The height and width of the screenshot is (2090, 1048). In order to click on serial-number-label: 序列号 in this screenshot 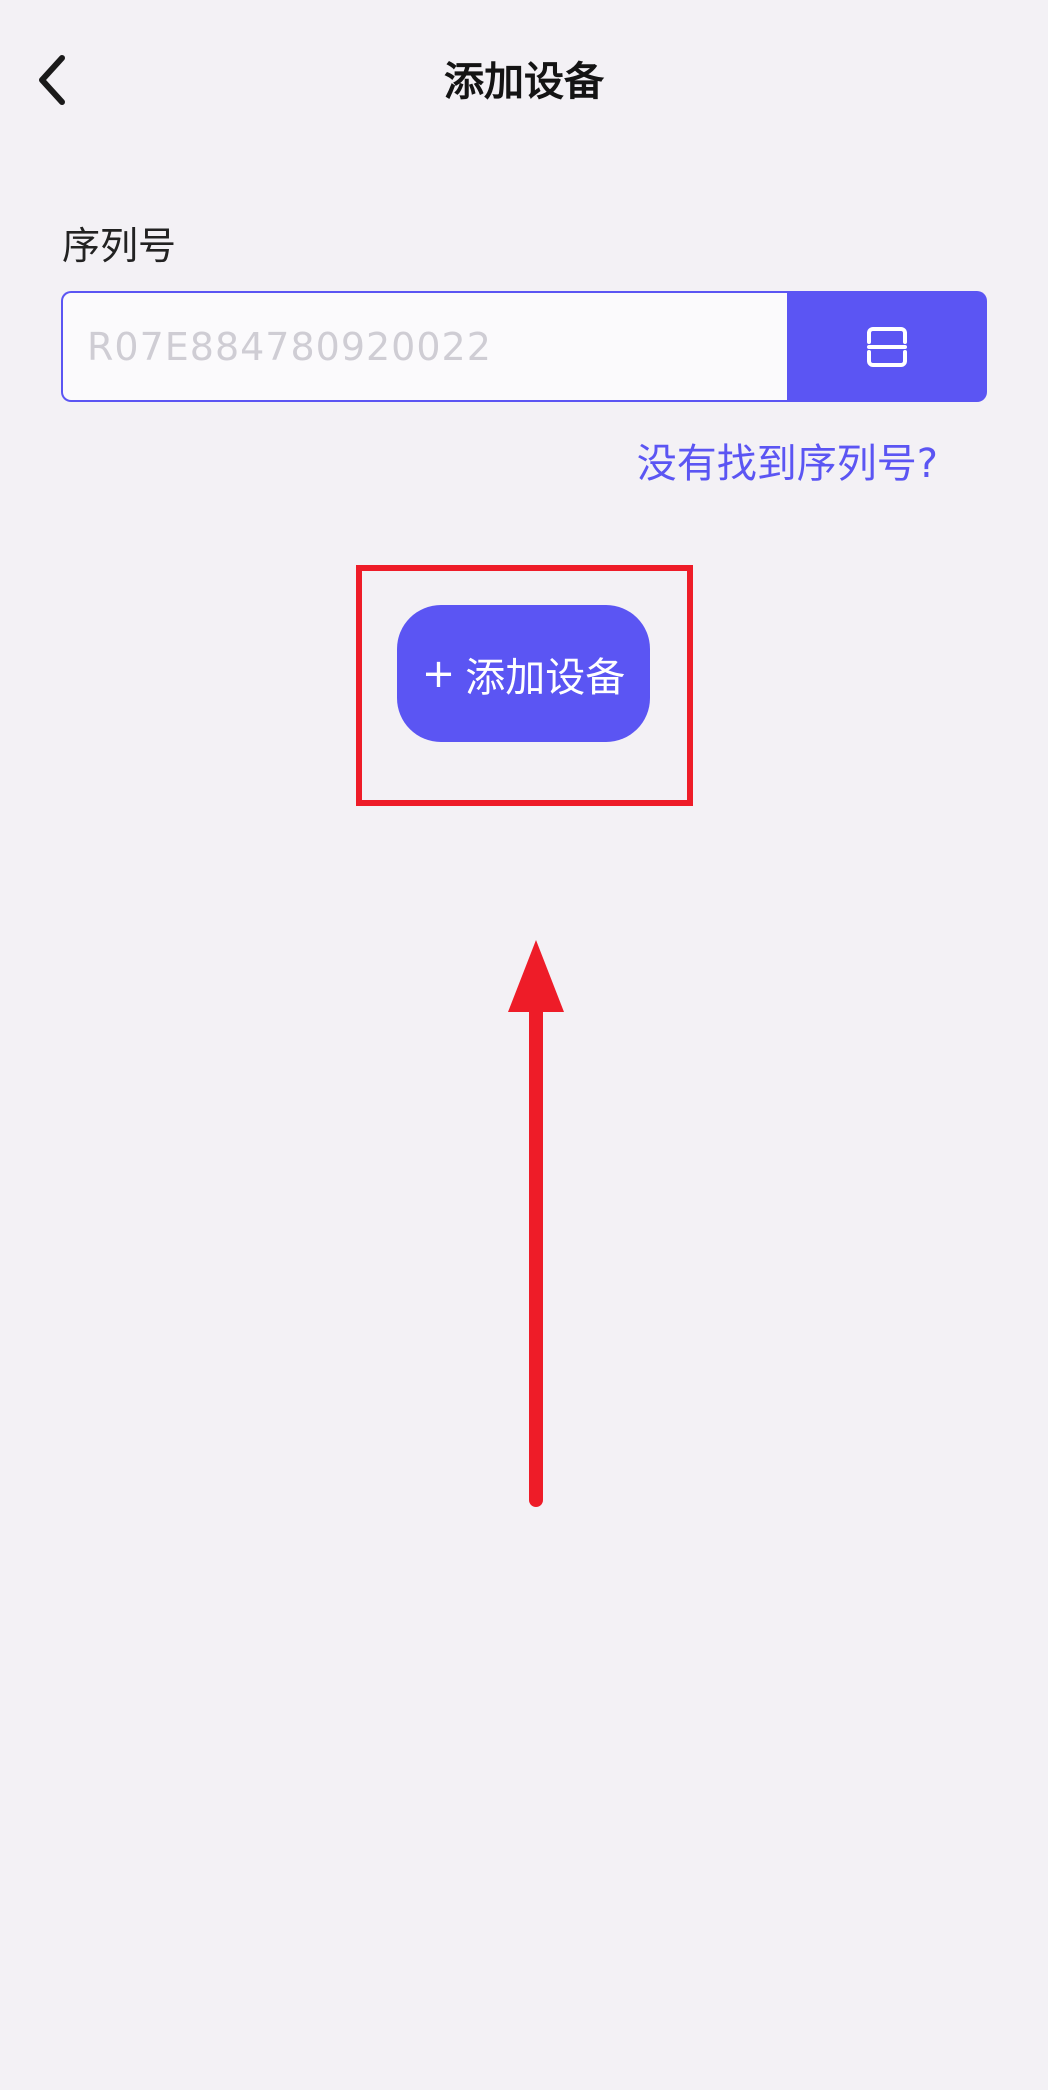, I will do `click(119, 246)`.